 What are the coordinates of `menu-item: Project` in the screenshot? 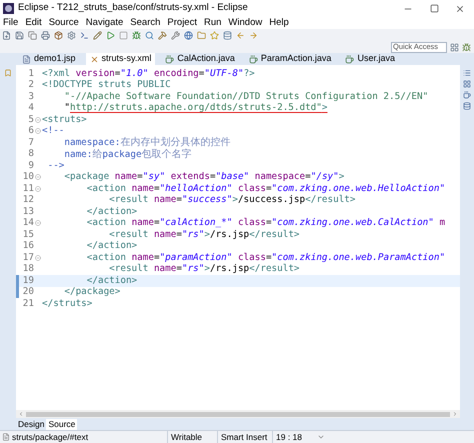 It's located at (182, 23).